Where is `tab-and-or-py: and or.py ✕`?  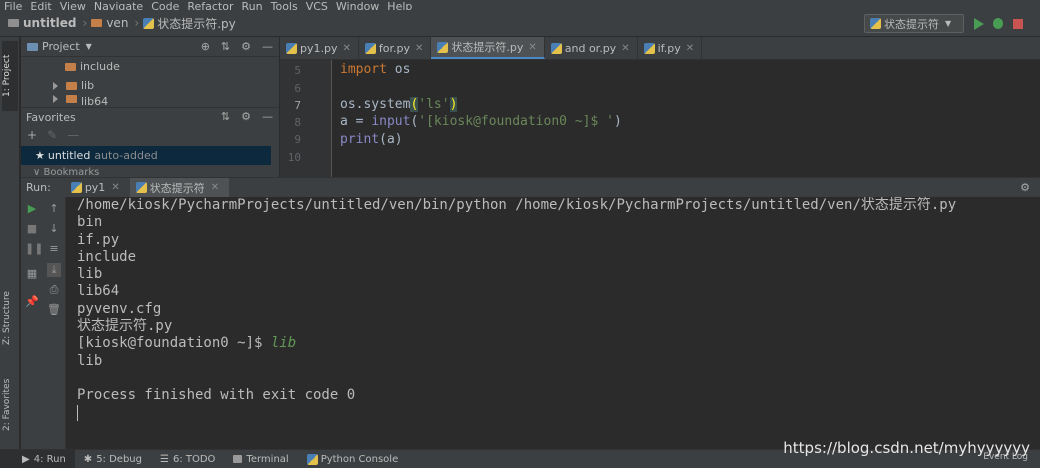
tab-and-or-py: and or.py ✕ is located at coordinates (591, 48).